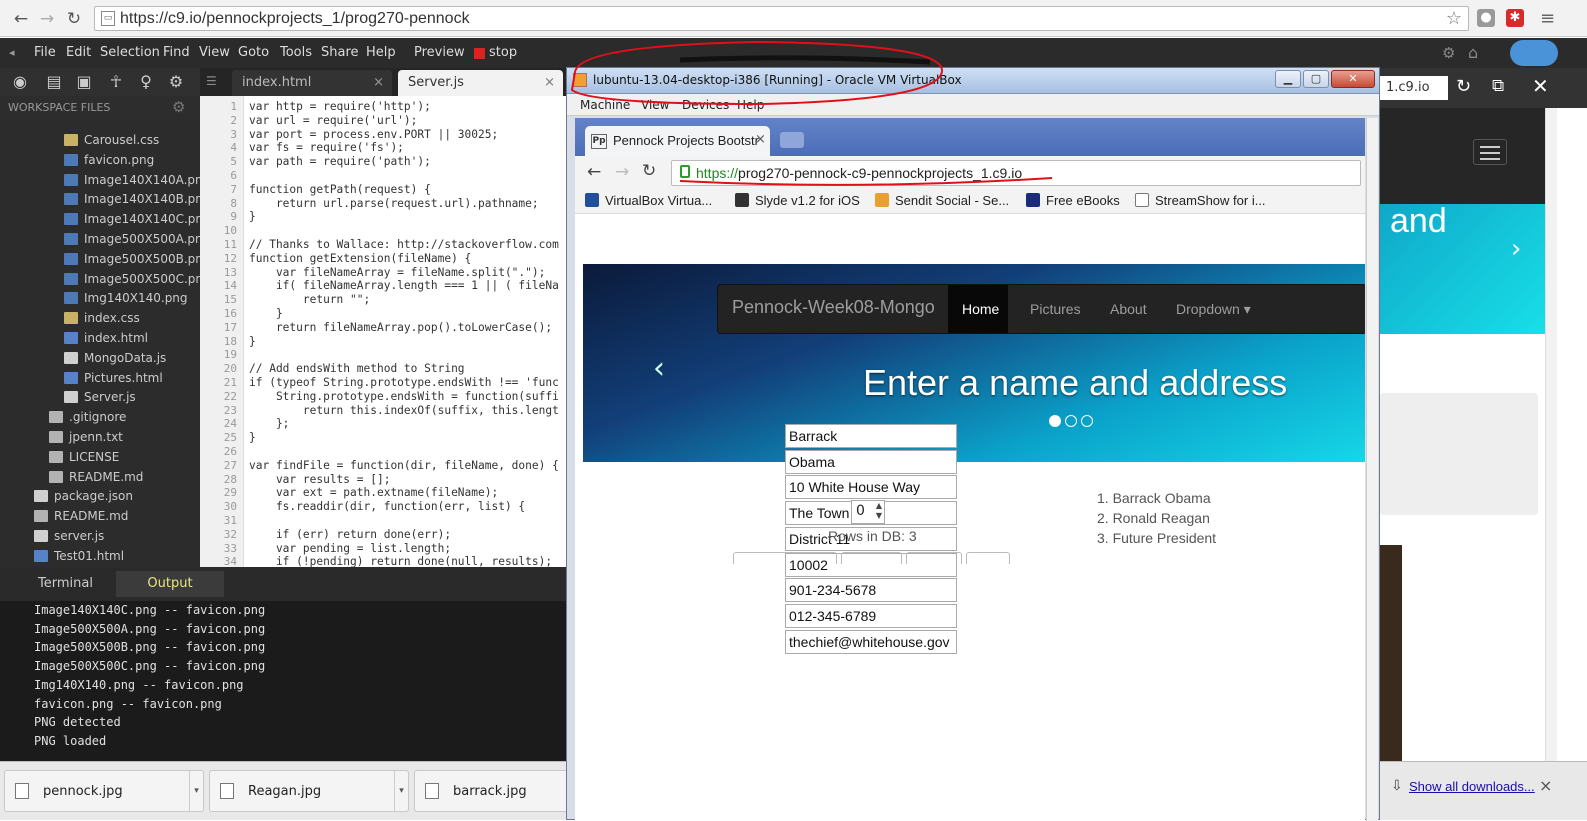  I want to click on download-item: pennock.jpg ▾, so click(104, 791).